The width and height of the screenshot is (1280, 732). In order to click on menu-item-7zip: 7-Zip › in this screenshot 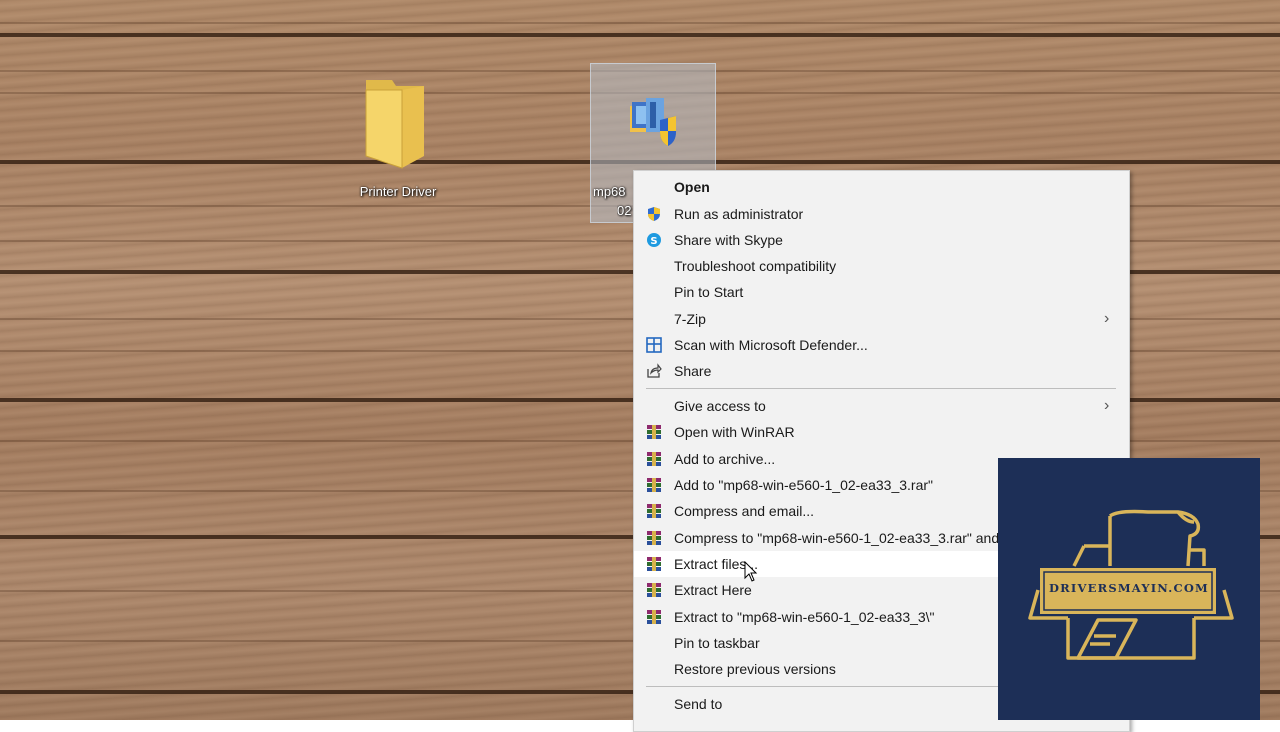, I will do `click(881, 319)`.